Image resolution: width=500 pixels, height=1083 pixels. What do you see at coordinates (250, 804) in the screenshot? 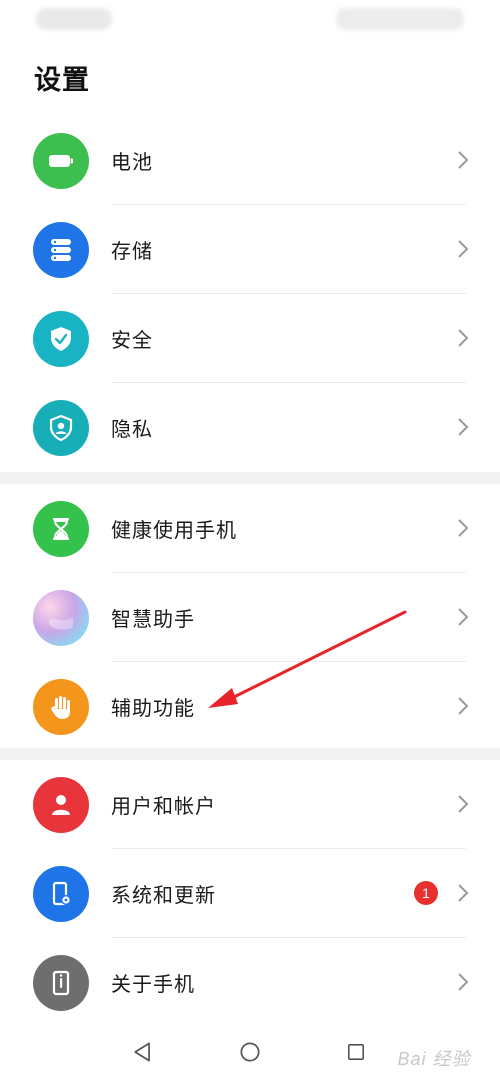
I see `settings-item-users-accounts: 用户和帐户` at bounding box center [250, 804].